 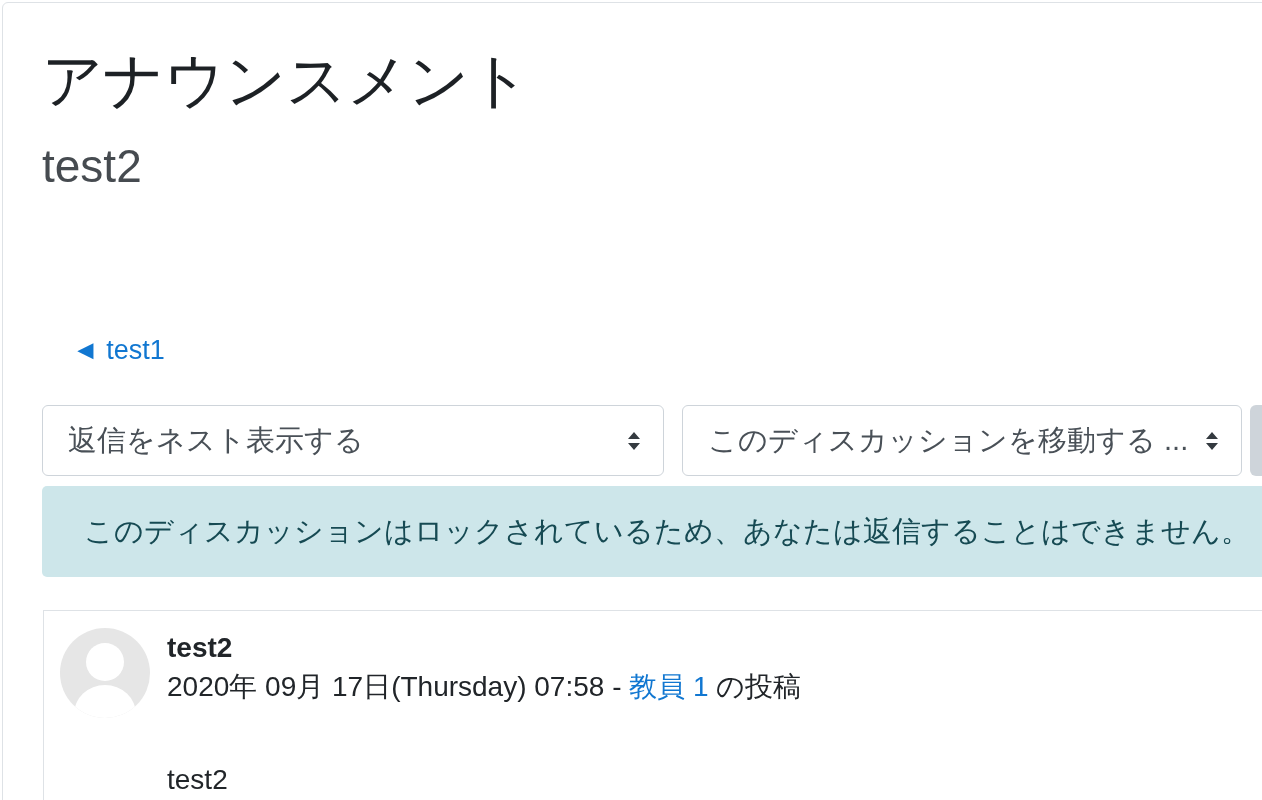 What do you see at coordinates (353, 441) in the screenshot?
I see `dropdown-select: 返信をネスト表示する` at bounding box center [353, 441].